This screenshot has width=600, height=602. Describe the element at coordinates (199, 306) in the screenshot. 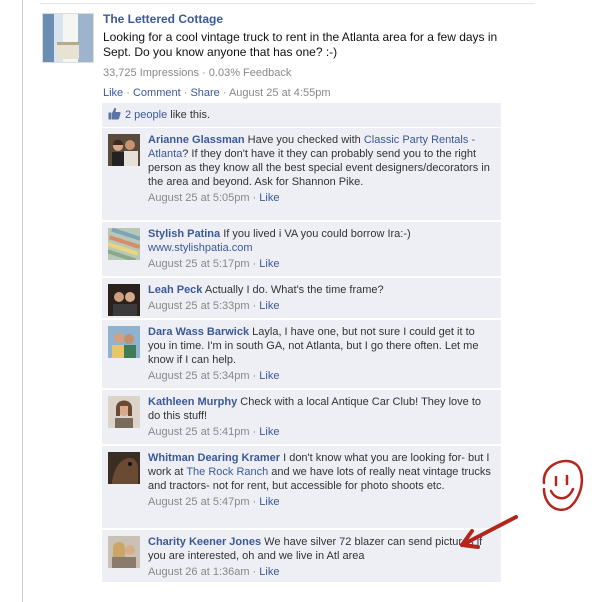

I see `comment-time: August 25 at 5:33pm` at that location.